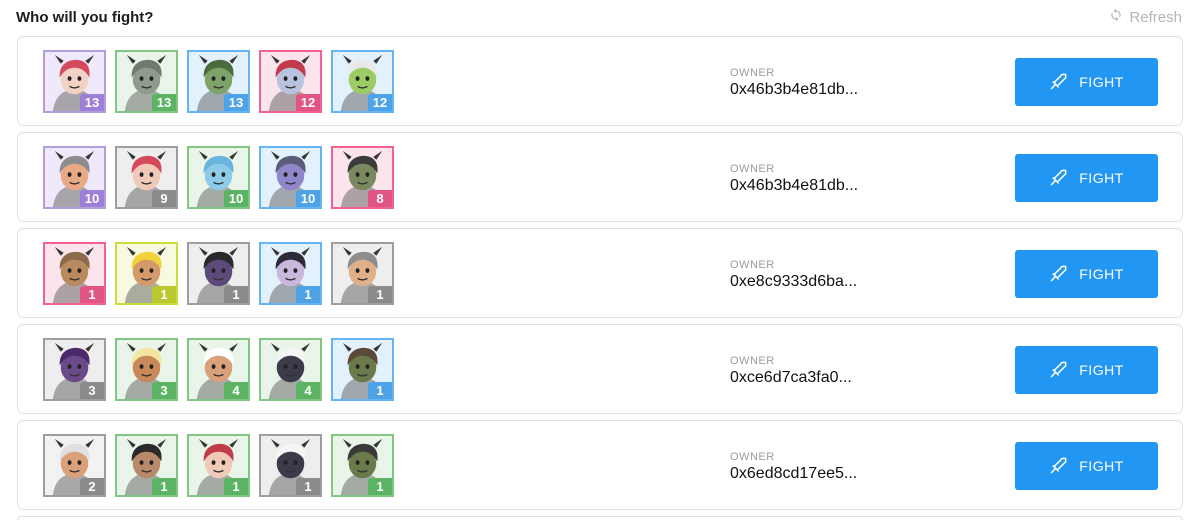 This screenshot has height=520, width=1200. Describe the element at coordinates (600, 518) in the screenshot. I see `opponent-card-partial` at that location.